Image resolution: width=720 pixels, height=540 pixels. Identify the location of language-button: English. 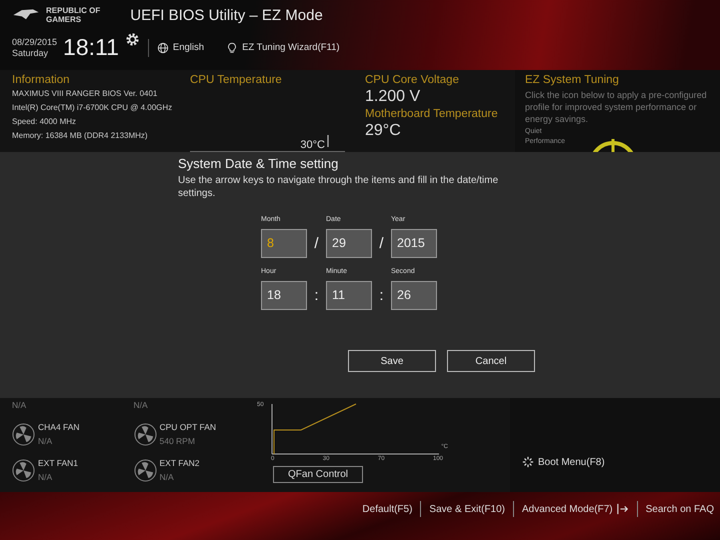
(180, 48).